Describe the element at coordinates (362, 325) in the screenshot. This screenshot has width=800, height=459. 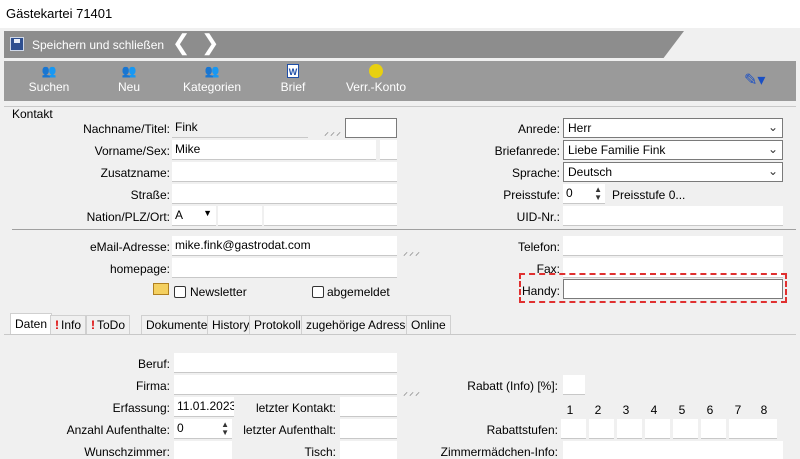
I see `tab-adressen-label: zugehörige Adressen` at that location.